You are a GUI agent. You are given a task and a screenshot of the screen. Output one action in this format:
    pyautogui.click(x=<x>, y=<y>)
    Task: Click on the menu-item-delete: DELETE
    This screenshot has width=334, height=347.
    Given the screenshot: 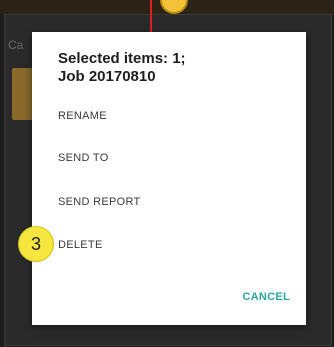 What is the action you would take?
    pyautogui.click(x=80, y=245)
    